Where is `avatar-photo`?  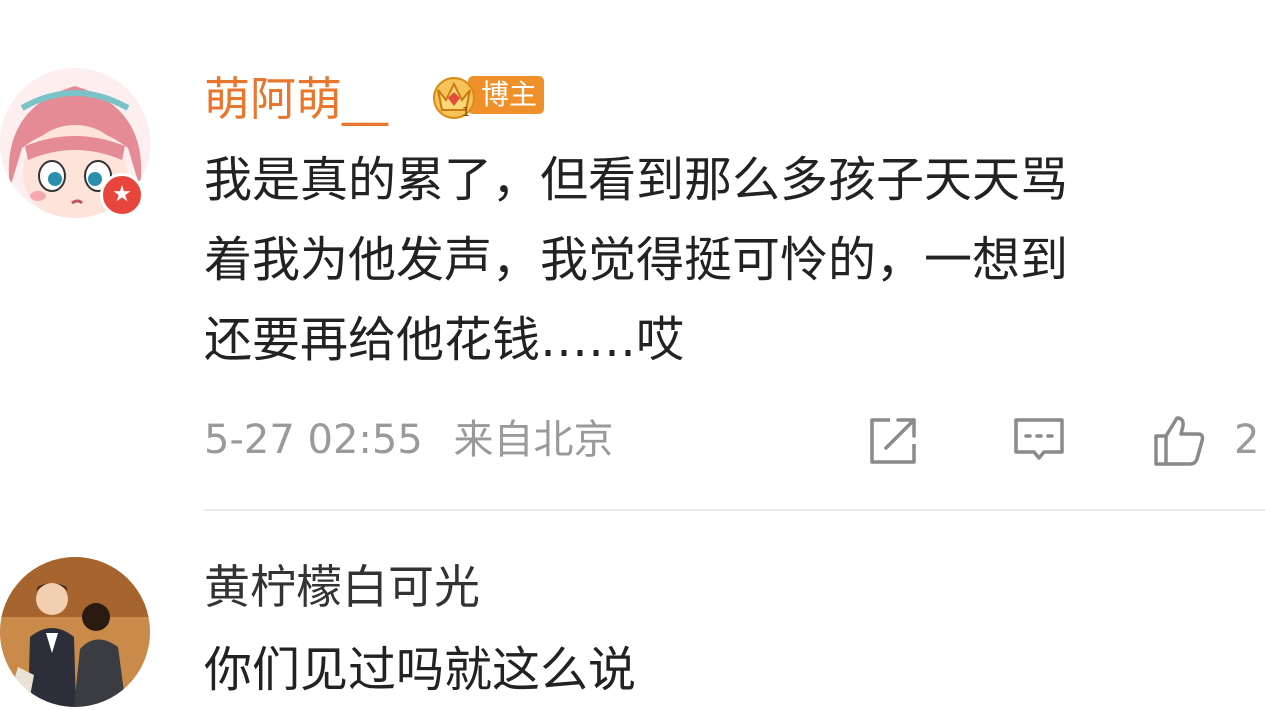 avatar-photo is located at coordinates (75, 632).